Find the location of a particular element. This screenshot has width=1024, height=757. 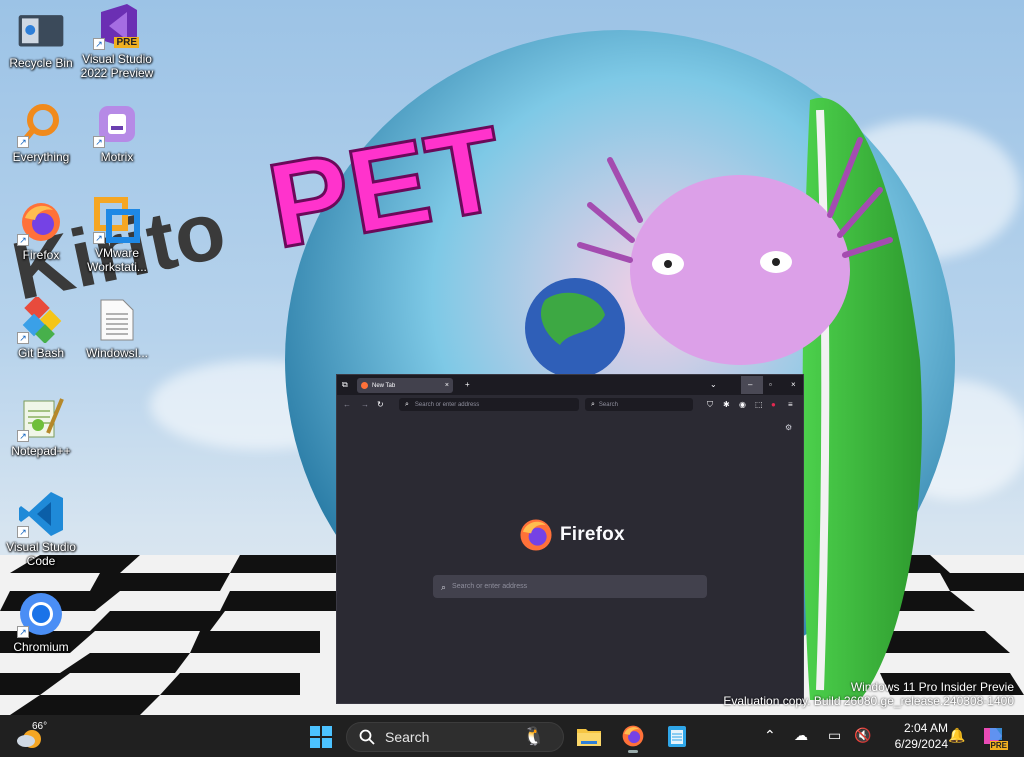

chevron-down-icon: ⌄ is located at coordinates (713, 385).